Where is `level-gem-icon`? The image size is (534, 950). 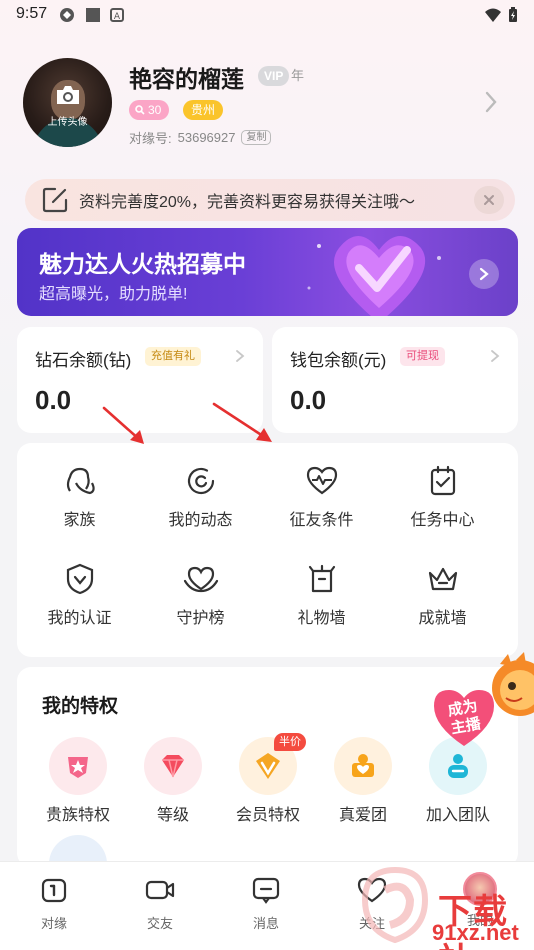
level-gem-icon is located at coordinates (173, 766).